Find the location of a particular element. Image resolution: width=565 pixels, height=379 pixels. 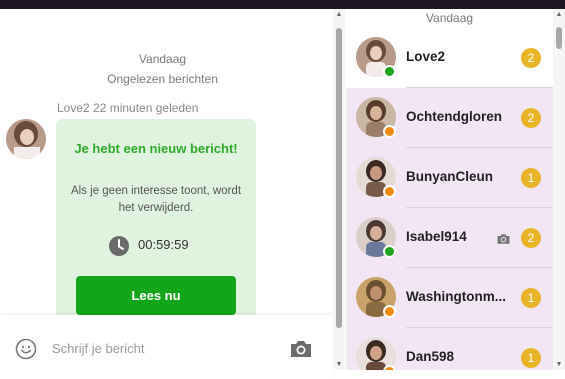

conversation-name: Ochtendgloren is located at coordinates (454, 116).